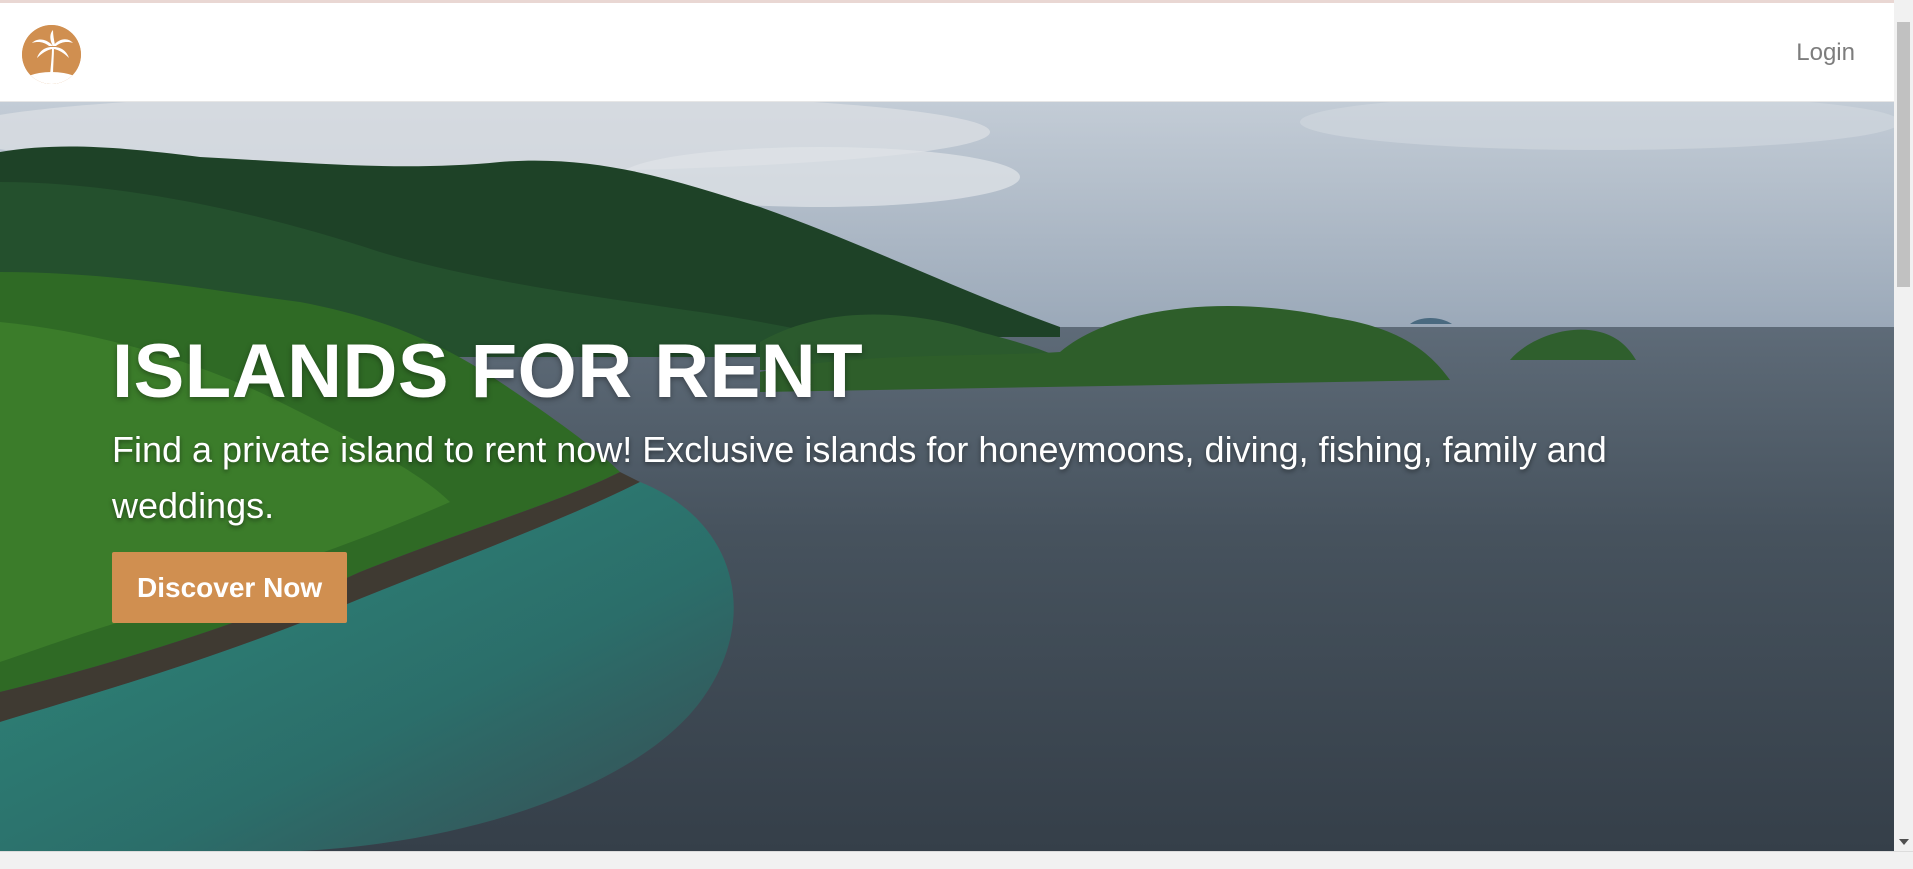  What do you see at coordinates (1825, 53) in the screenshot?
I see `login-link: Login` at bounding box center [1825, 53].